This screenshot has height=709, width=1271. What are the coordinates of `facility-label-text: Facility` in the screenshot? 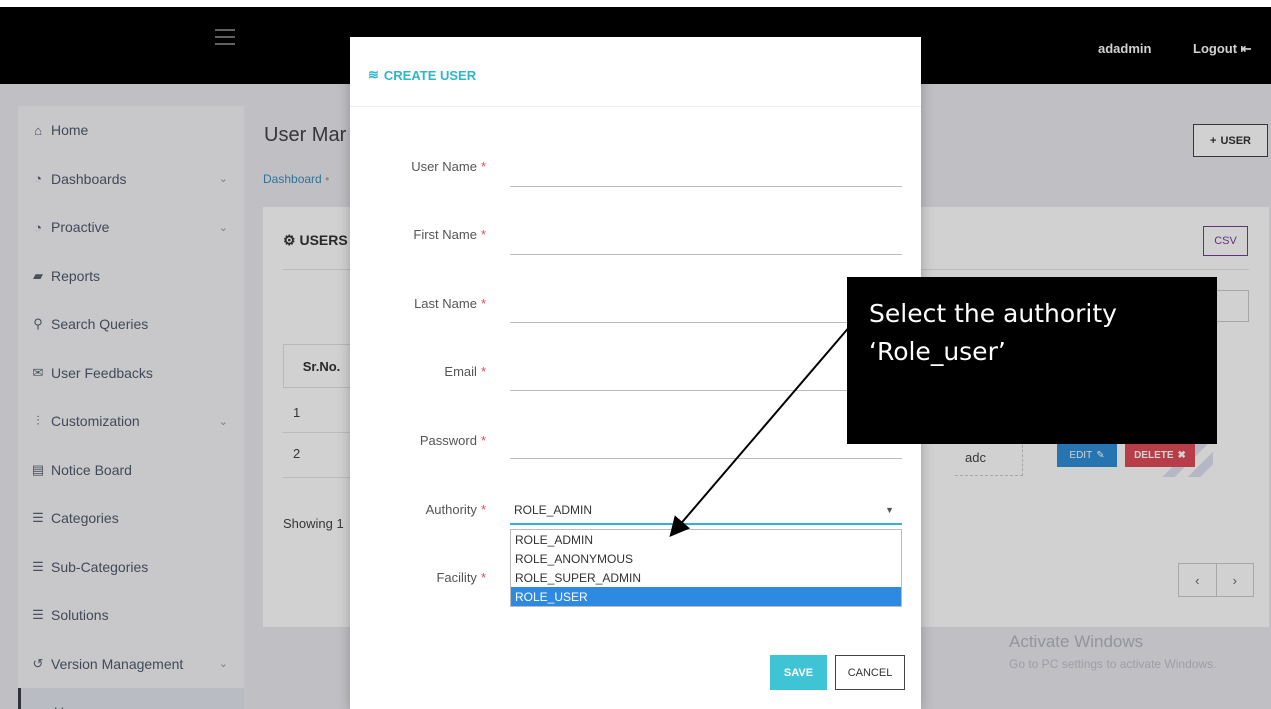 It's located at (456, 577).